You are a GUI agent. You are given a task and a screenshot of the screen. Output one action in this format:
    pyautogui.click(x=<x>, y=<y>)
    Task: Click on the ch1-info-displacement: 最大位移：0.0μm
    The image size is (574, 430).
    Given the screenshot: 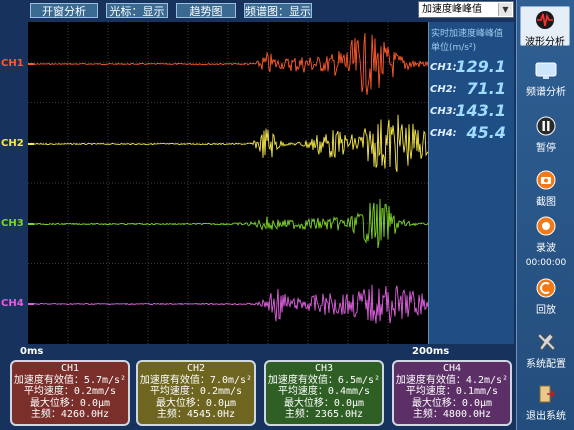 What is the action you would take?
    pyautogui.click(x=70, y=403)
    